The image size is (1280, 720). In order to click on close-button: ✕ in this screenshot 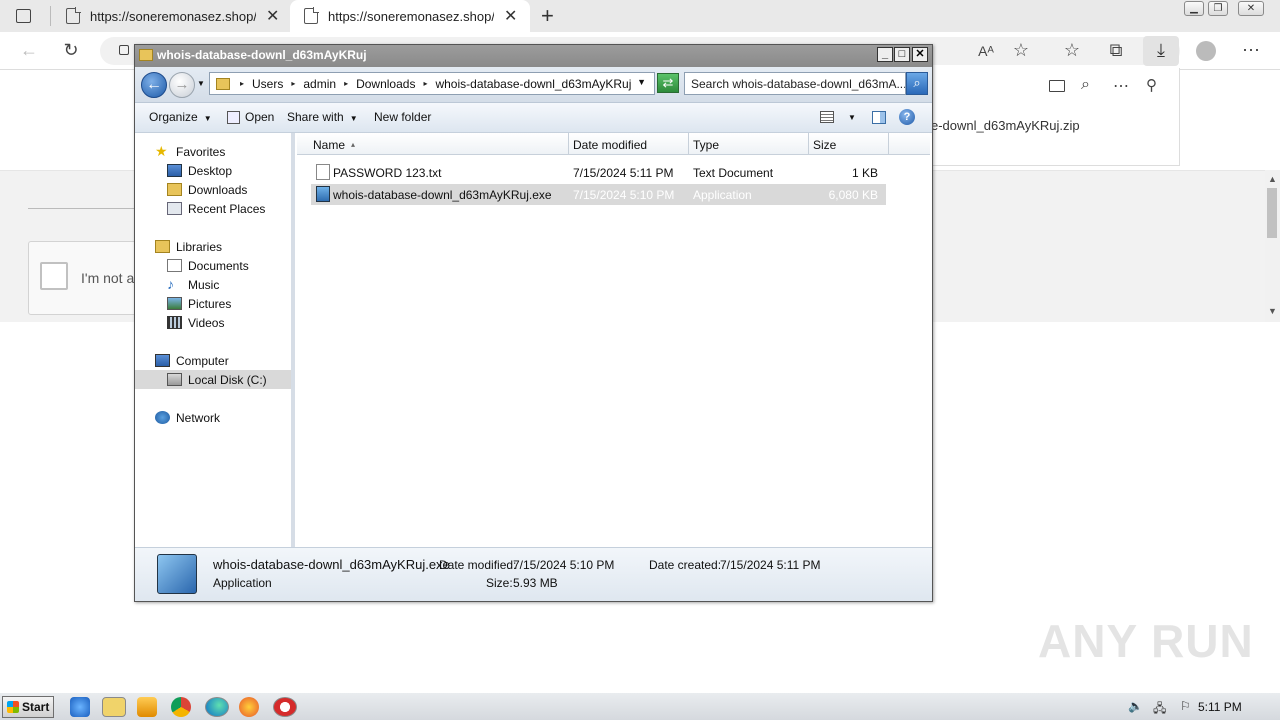, I will do `click(920, 54)`.